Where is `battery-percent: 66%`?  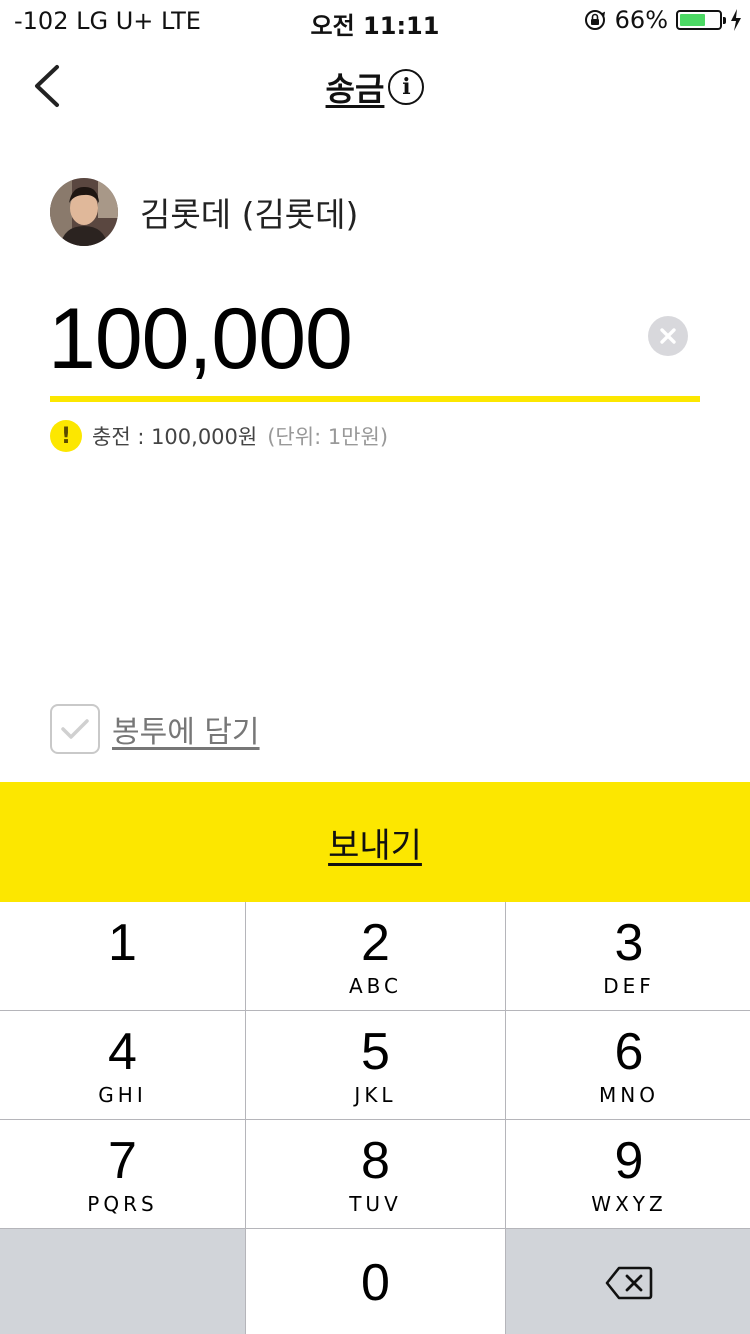
battery-percent: 66% is located at coordinates (641, 20).